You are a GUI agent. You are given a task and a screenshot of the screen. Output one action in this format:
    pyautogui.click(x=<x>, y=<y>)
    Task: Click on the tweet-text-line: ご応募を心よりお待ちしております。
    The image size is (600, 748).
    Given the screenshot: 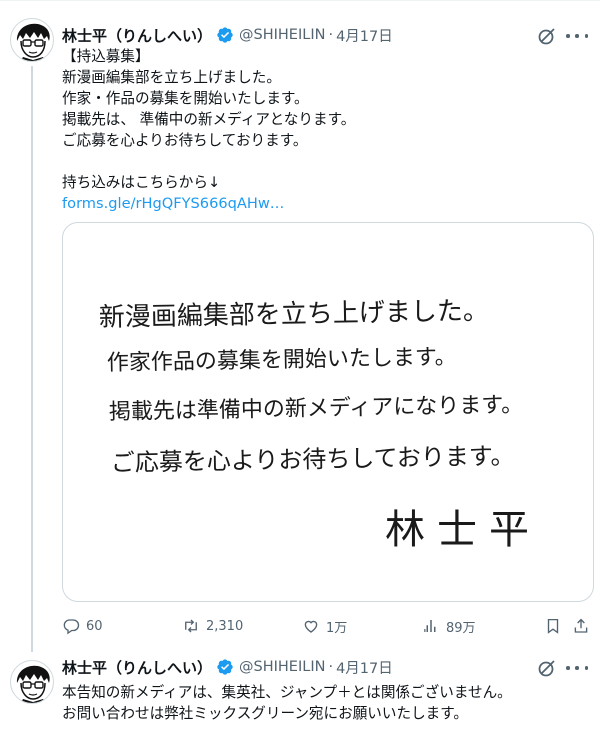 What is the action you would take?
    pyautogui.click(x=185, y=140)
    